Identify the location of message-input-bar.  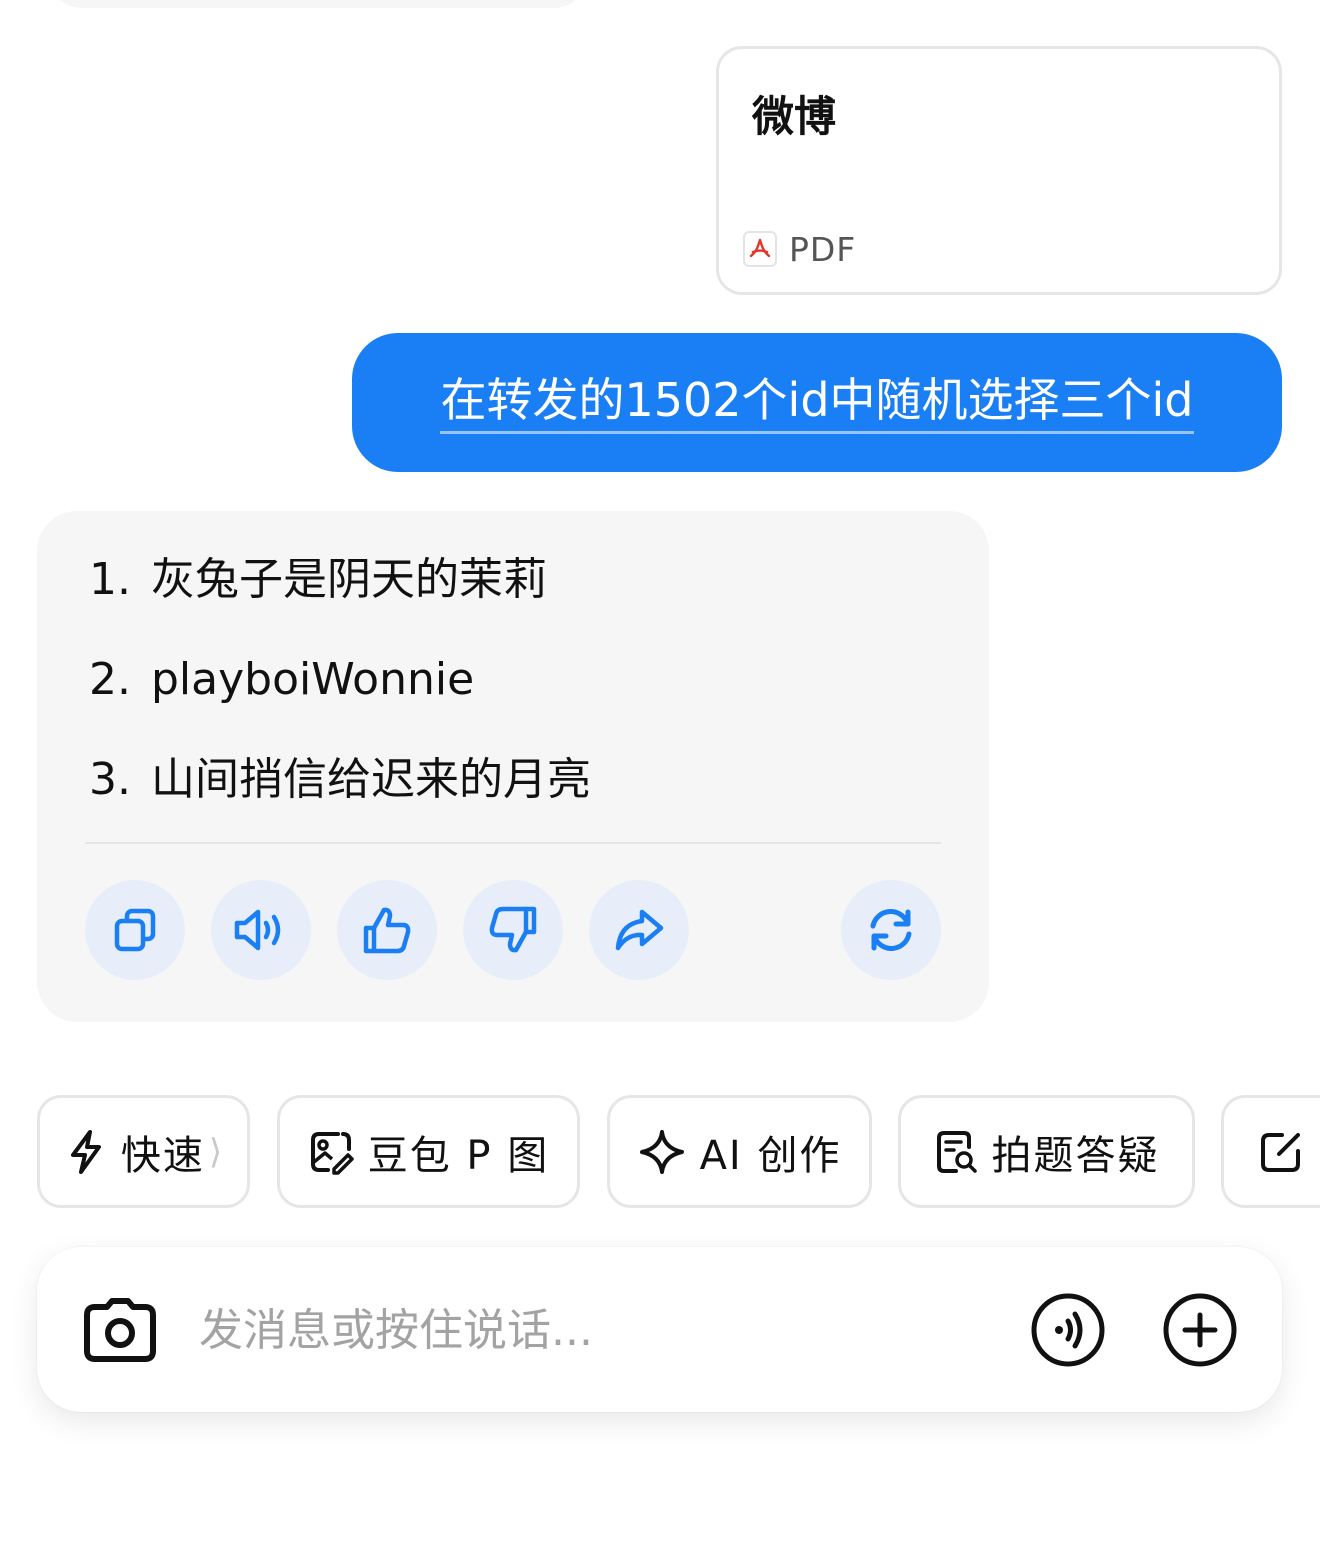
(659, 1329).